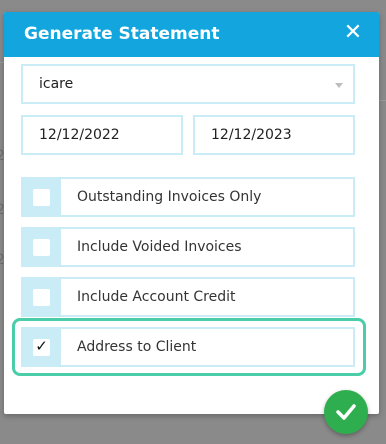  I want to click on dialog-header: Generate Statement ✕, so click(191, 34).